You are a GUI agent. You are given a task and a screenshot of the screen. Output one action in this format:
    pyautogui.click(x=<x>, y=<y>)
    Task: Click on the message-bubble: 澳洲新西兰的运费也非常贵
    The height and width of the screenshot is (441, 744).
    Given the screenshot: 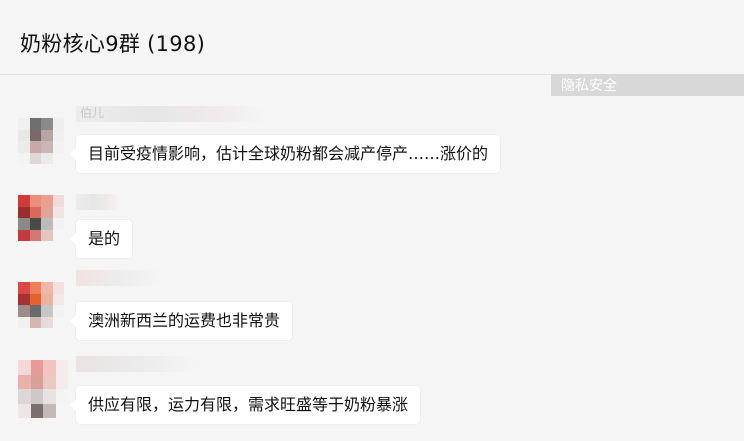 What is the action you would take?
    pyautogui.click(x=181, y=321)
    